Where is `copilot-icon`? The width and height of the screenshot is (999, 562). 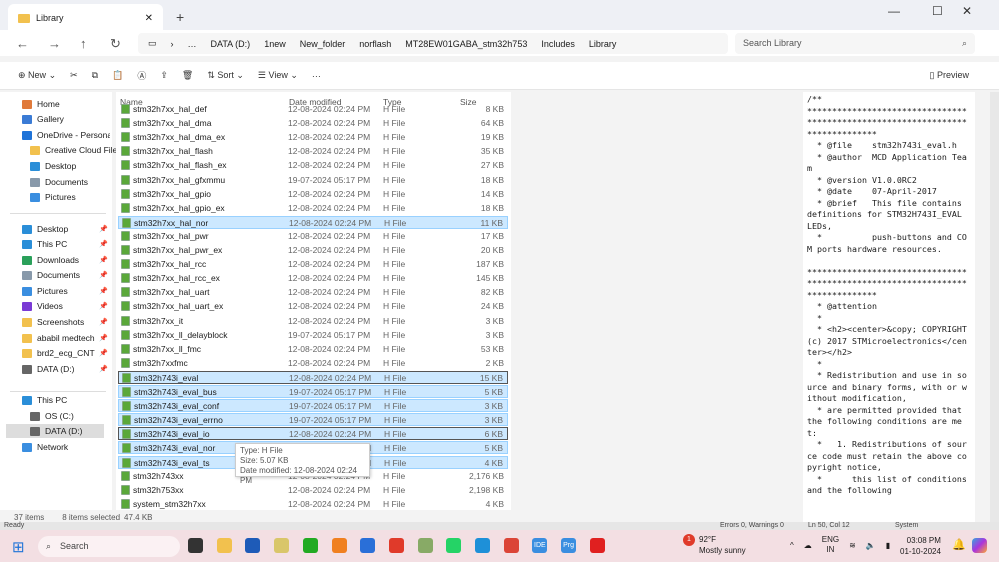
copilot-icon is located at coordinates (979, 545).